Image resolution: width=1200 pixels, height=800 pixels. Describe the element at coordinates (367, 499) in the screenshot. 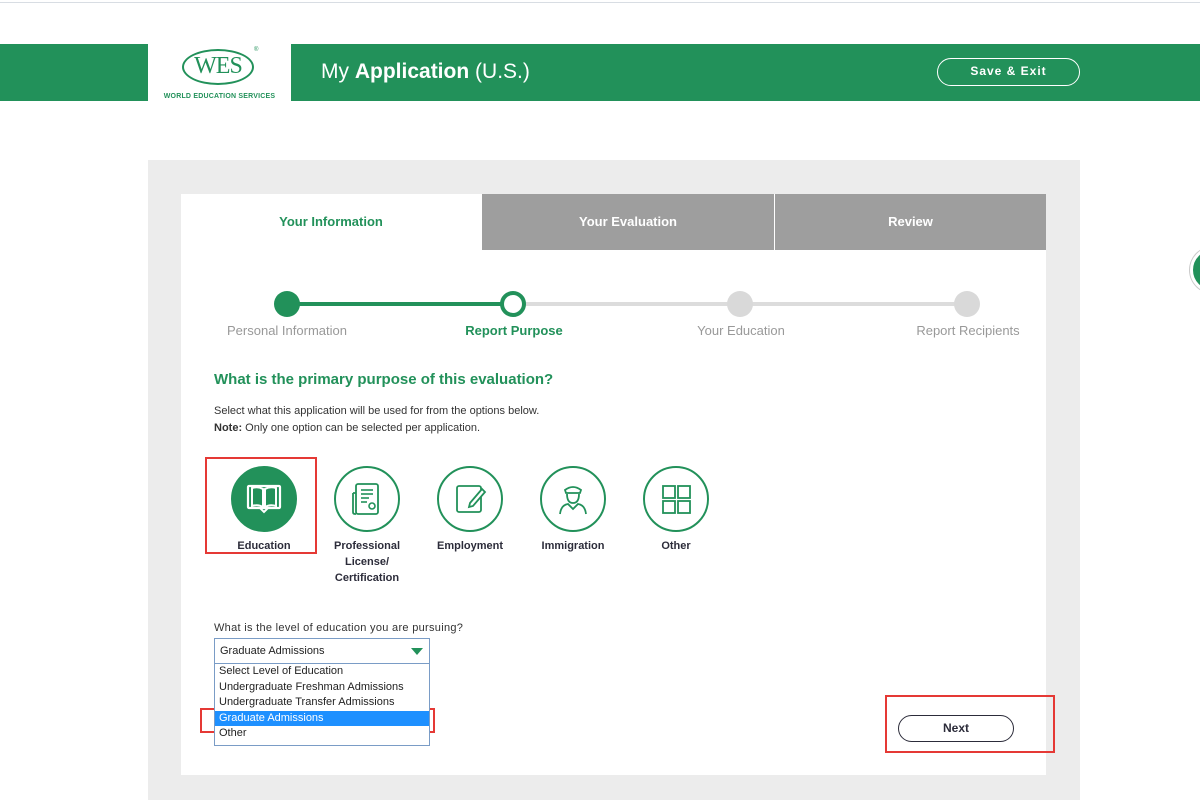

I see `certificate-icon` at that location.